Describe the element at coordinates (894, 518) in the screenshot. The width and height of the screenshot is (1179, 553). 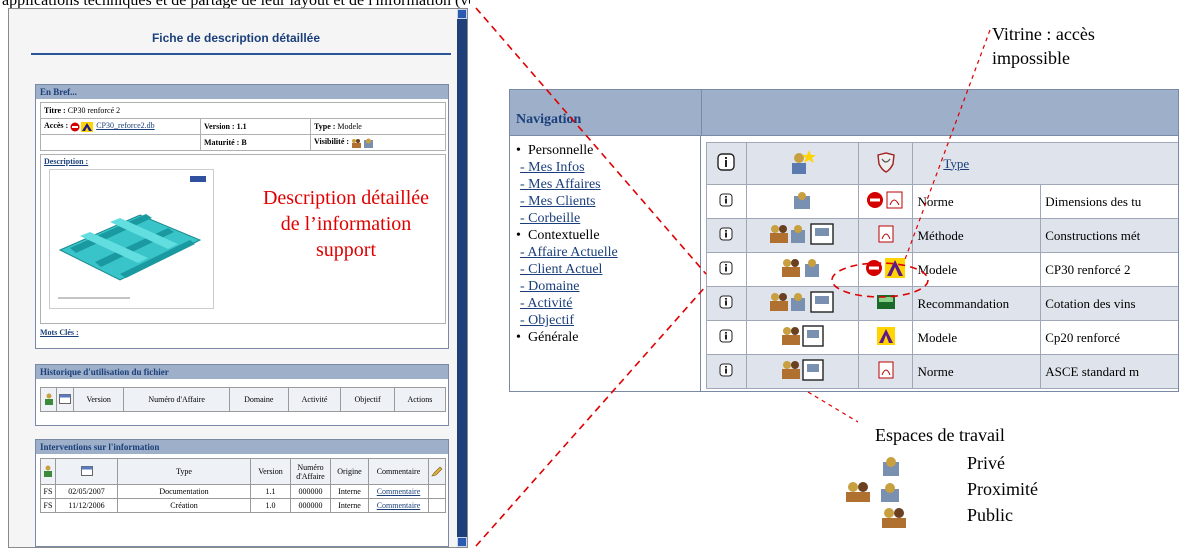
I see `public-workspace-icon` at that location.